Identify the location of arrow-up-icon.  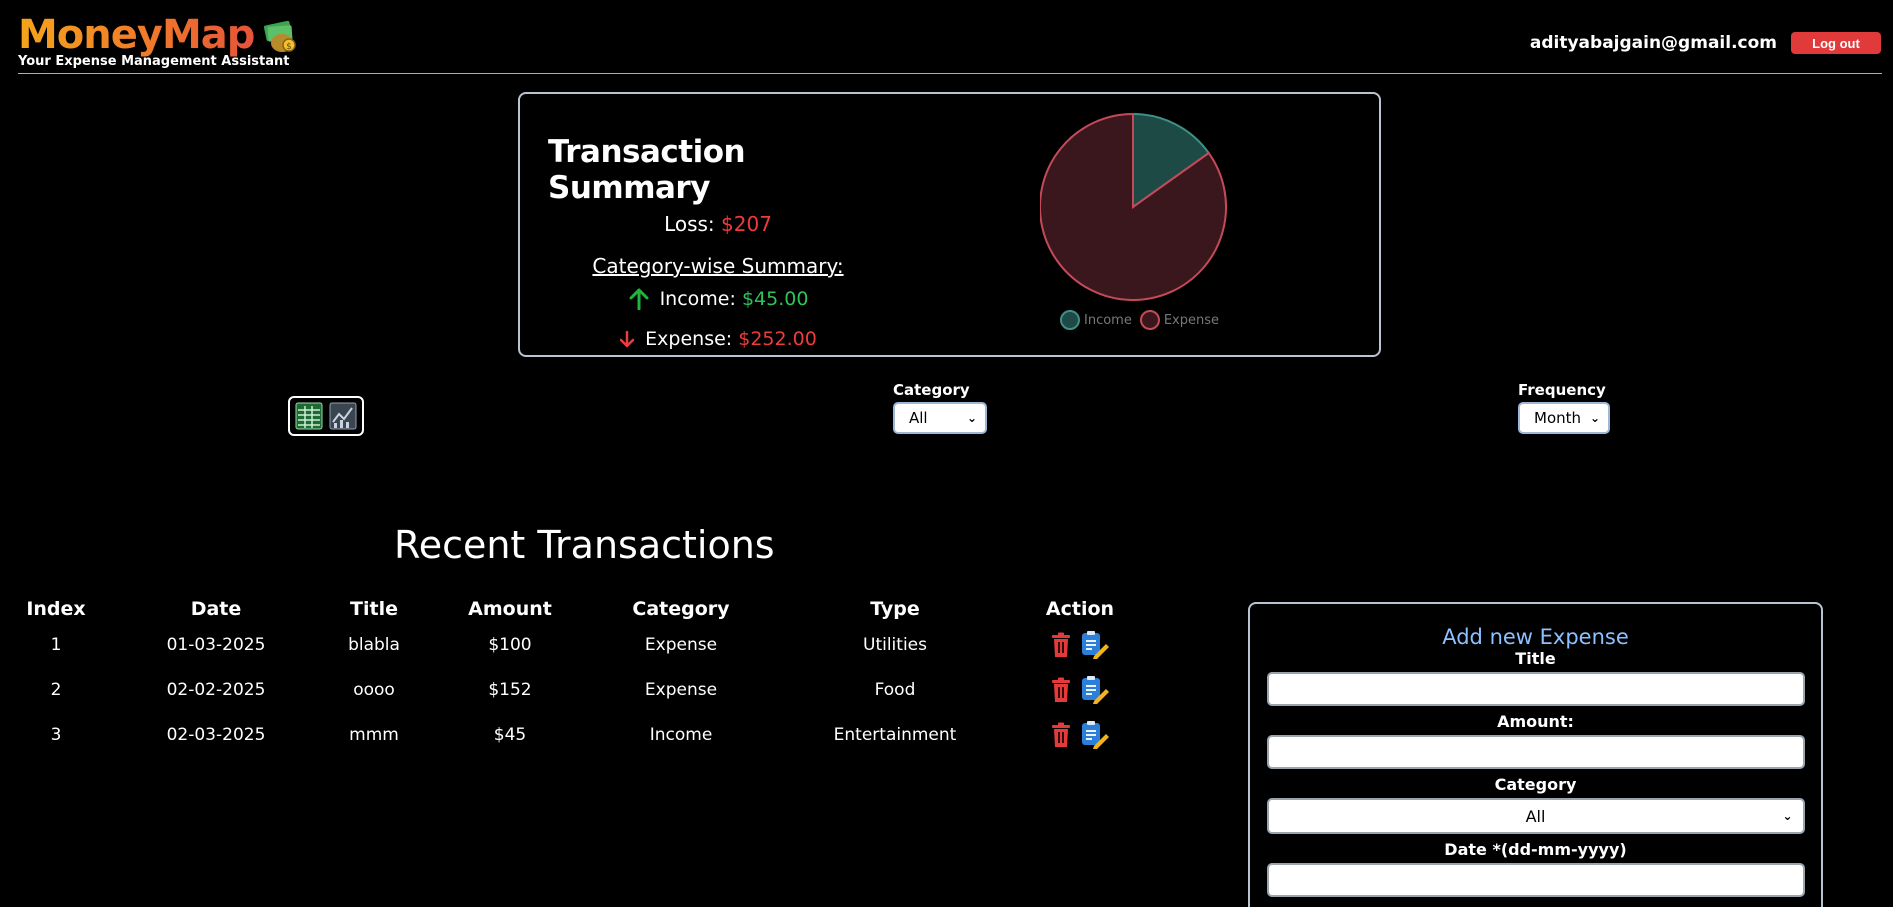
(639, 299).